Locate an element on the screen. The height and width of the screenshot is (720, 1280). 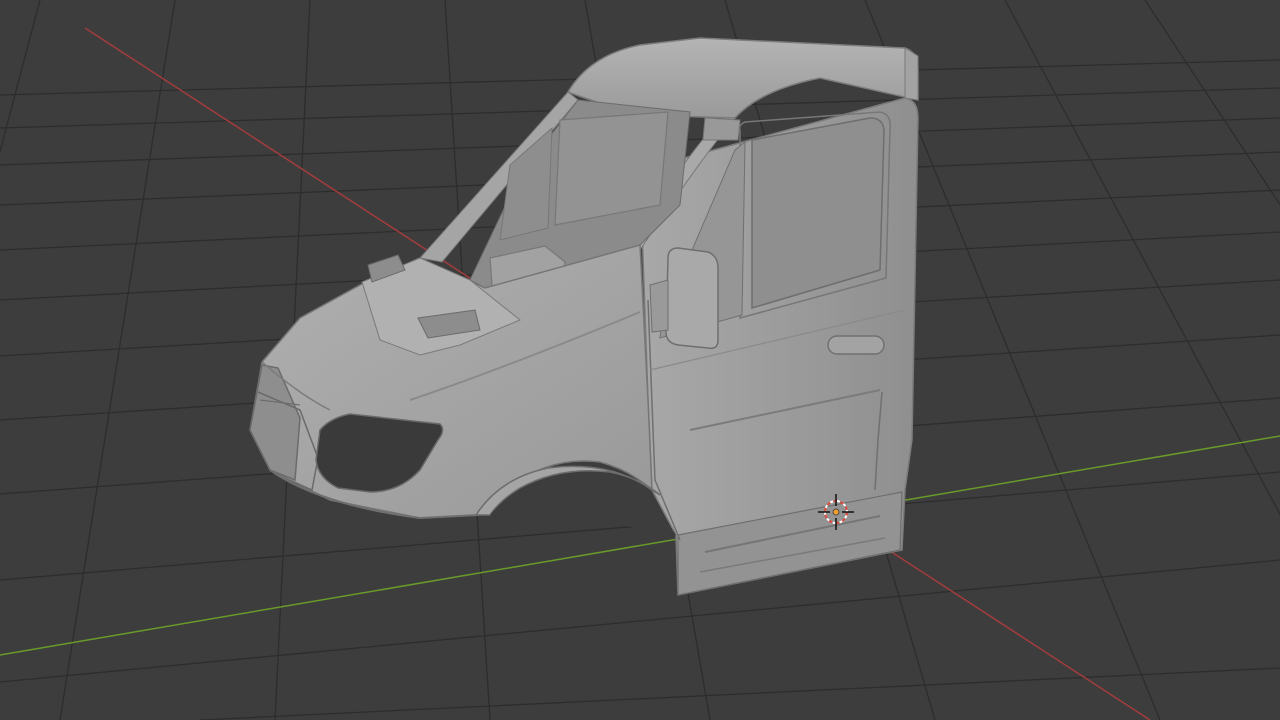
door-handle is located at coordinates (856, 345).